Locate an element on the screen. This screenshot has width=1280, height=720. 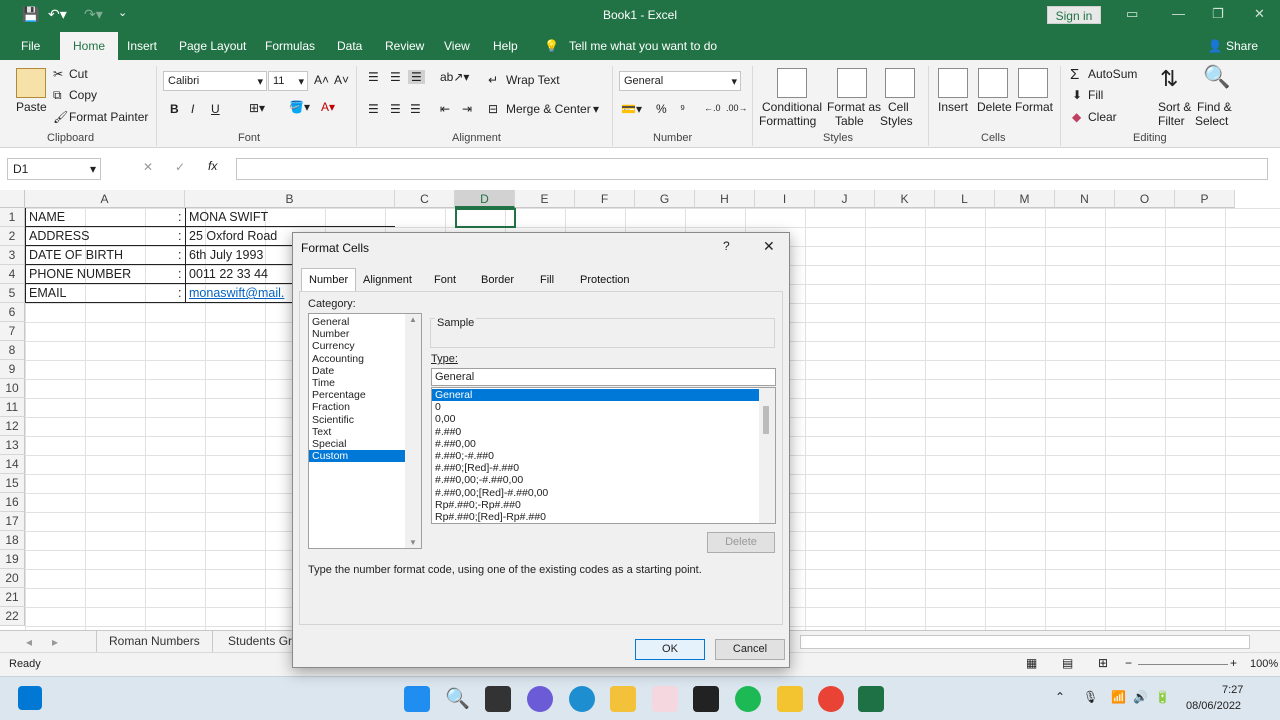
format-code-scrollbar is located at coordinates (767, 455).